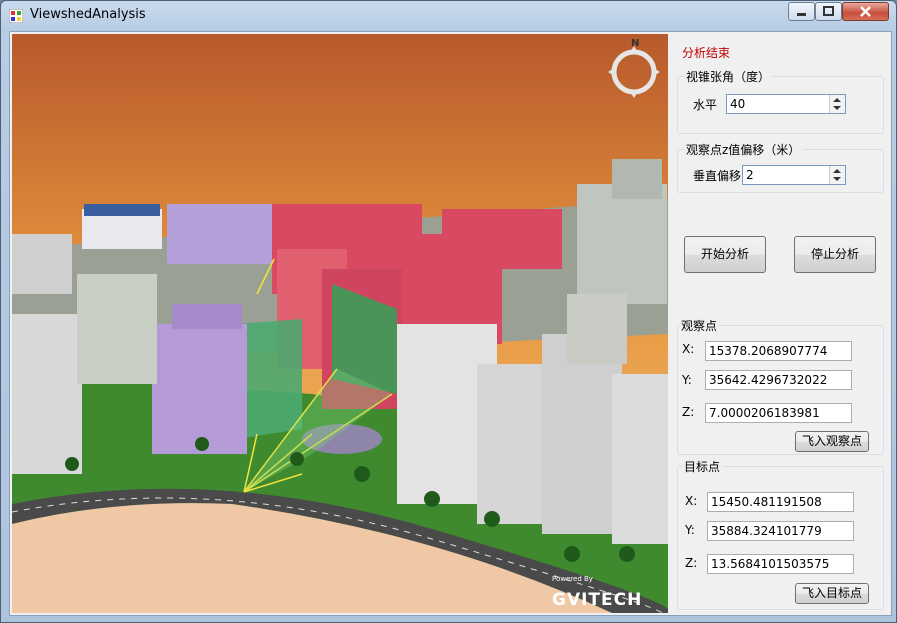 Image resolution: width=897 pixels, height=623 pixels. I want to click on compass-icon, so click(634, 70).